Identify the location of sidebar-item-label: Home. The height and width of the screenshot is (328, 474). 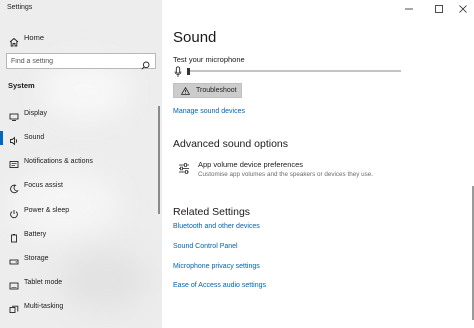
(34, 37).